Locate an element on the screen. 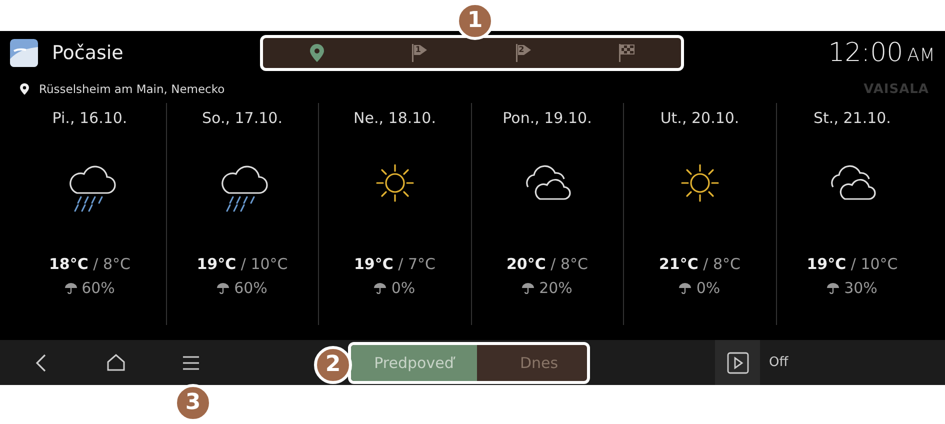 This screenshot has height=424, width=945. callout-badge: 1 is located at coordinates (475, 21).